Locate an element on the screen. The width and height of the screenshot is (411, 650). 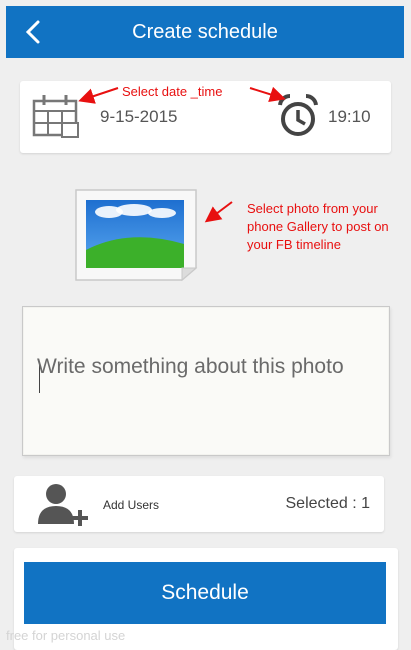
app-header: Create schedule is located at coordinates (205, 32).